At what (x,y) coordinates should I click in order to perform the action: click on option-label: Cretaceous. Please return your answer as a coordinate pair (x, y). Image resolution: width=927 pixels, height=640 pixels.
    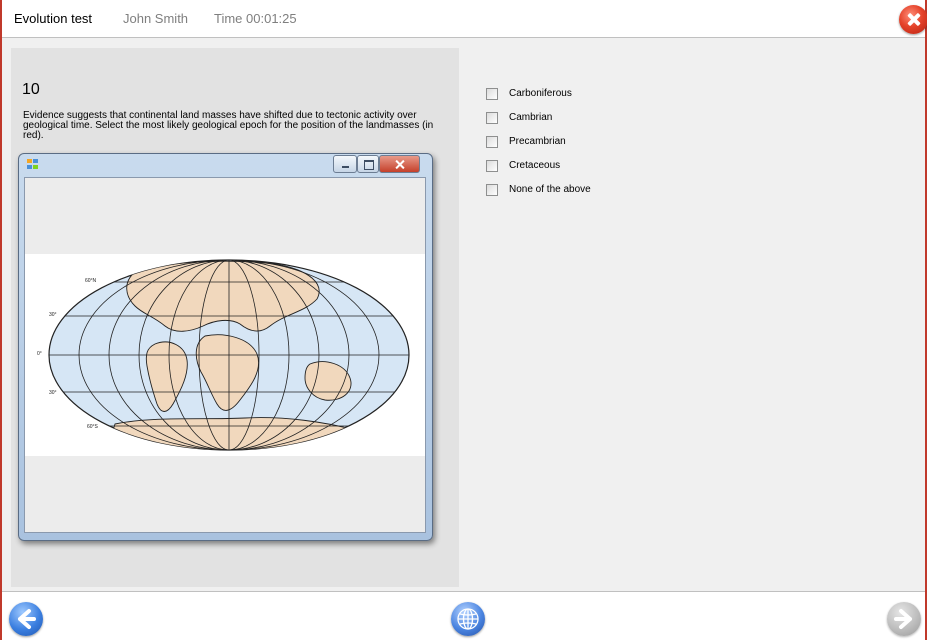
    Looking at the image, I should click on (535, 165).